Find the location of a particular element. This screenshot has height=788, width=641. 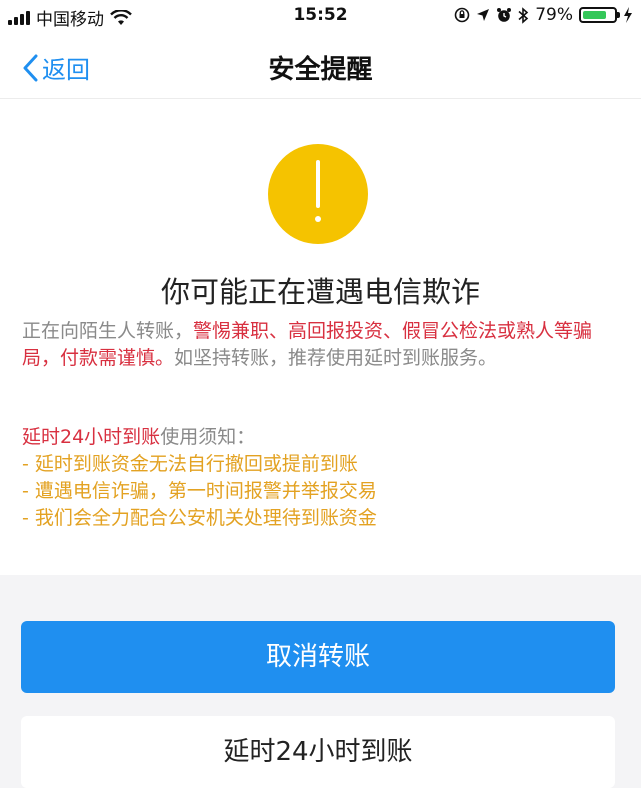

delay-transfer-button: 延时24小时到账 is located at coordinates (318, 752).